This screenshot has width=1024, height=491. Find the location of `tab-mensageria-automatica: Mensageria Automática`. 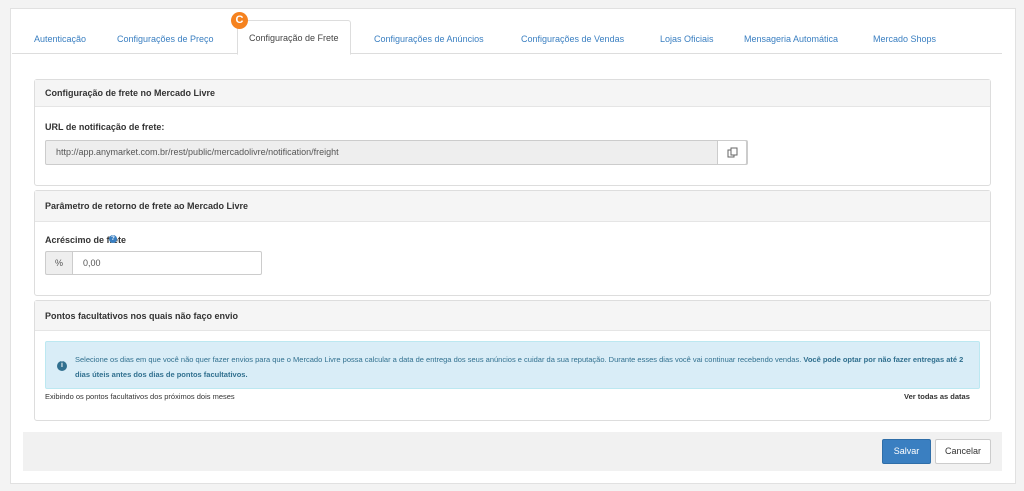

tab-mensageria-automatica: Mensageria Automática is located at coordinates (791, 39).